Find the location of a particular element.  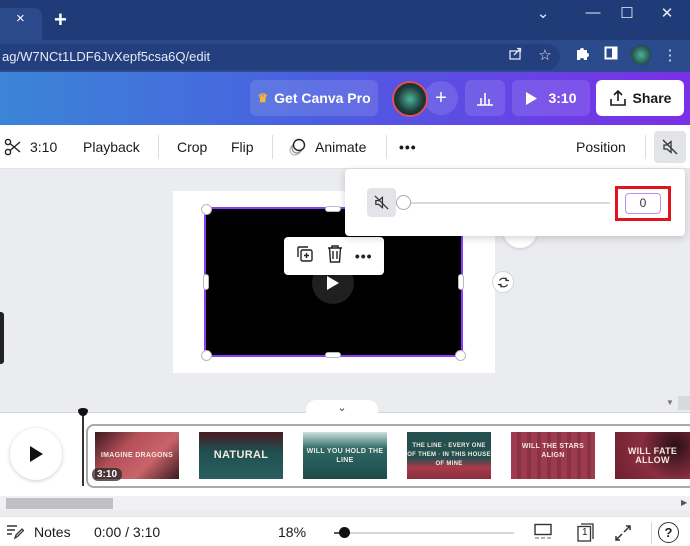

profile-avatar is located at coordinates (641, 55).